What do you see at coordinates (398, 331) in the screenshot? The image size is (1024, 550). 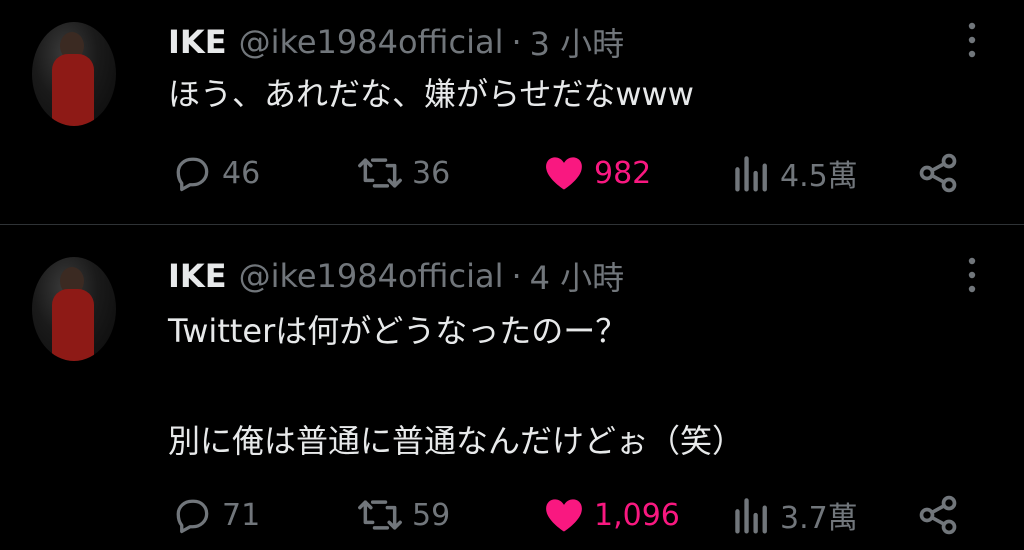 I see `tweet-text-line: Twitterは何がどうなったのー？` at bounding box center [398, 331].